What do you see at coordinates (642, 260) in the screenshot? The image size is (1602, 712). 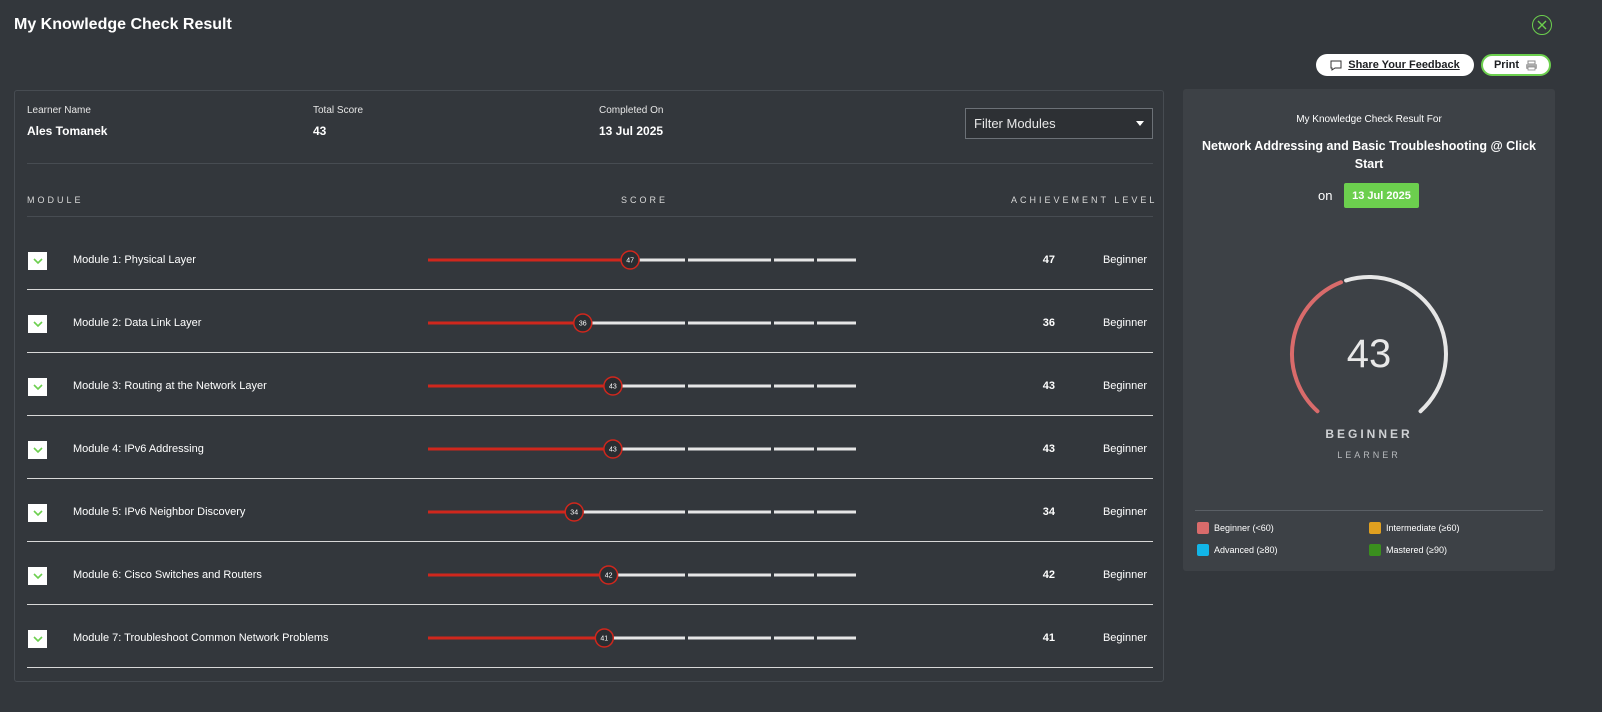 I see `score-bar: 47` at bounding box center [642, 260].